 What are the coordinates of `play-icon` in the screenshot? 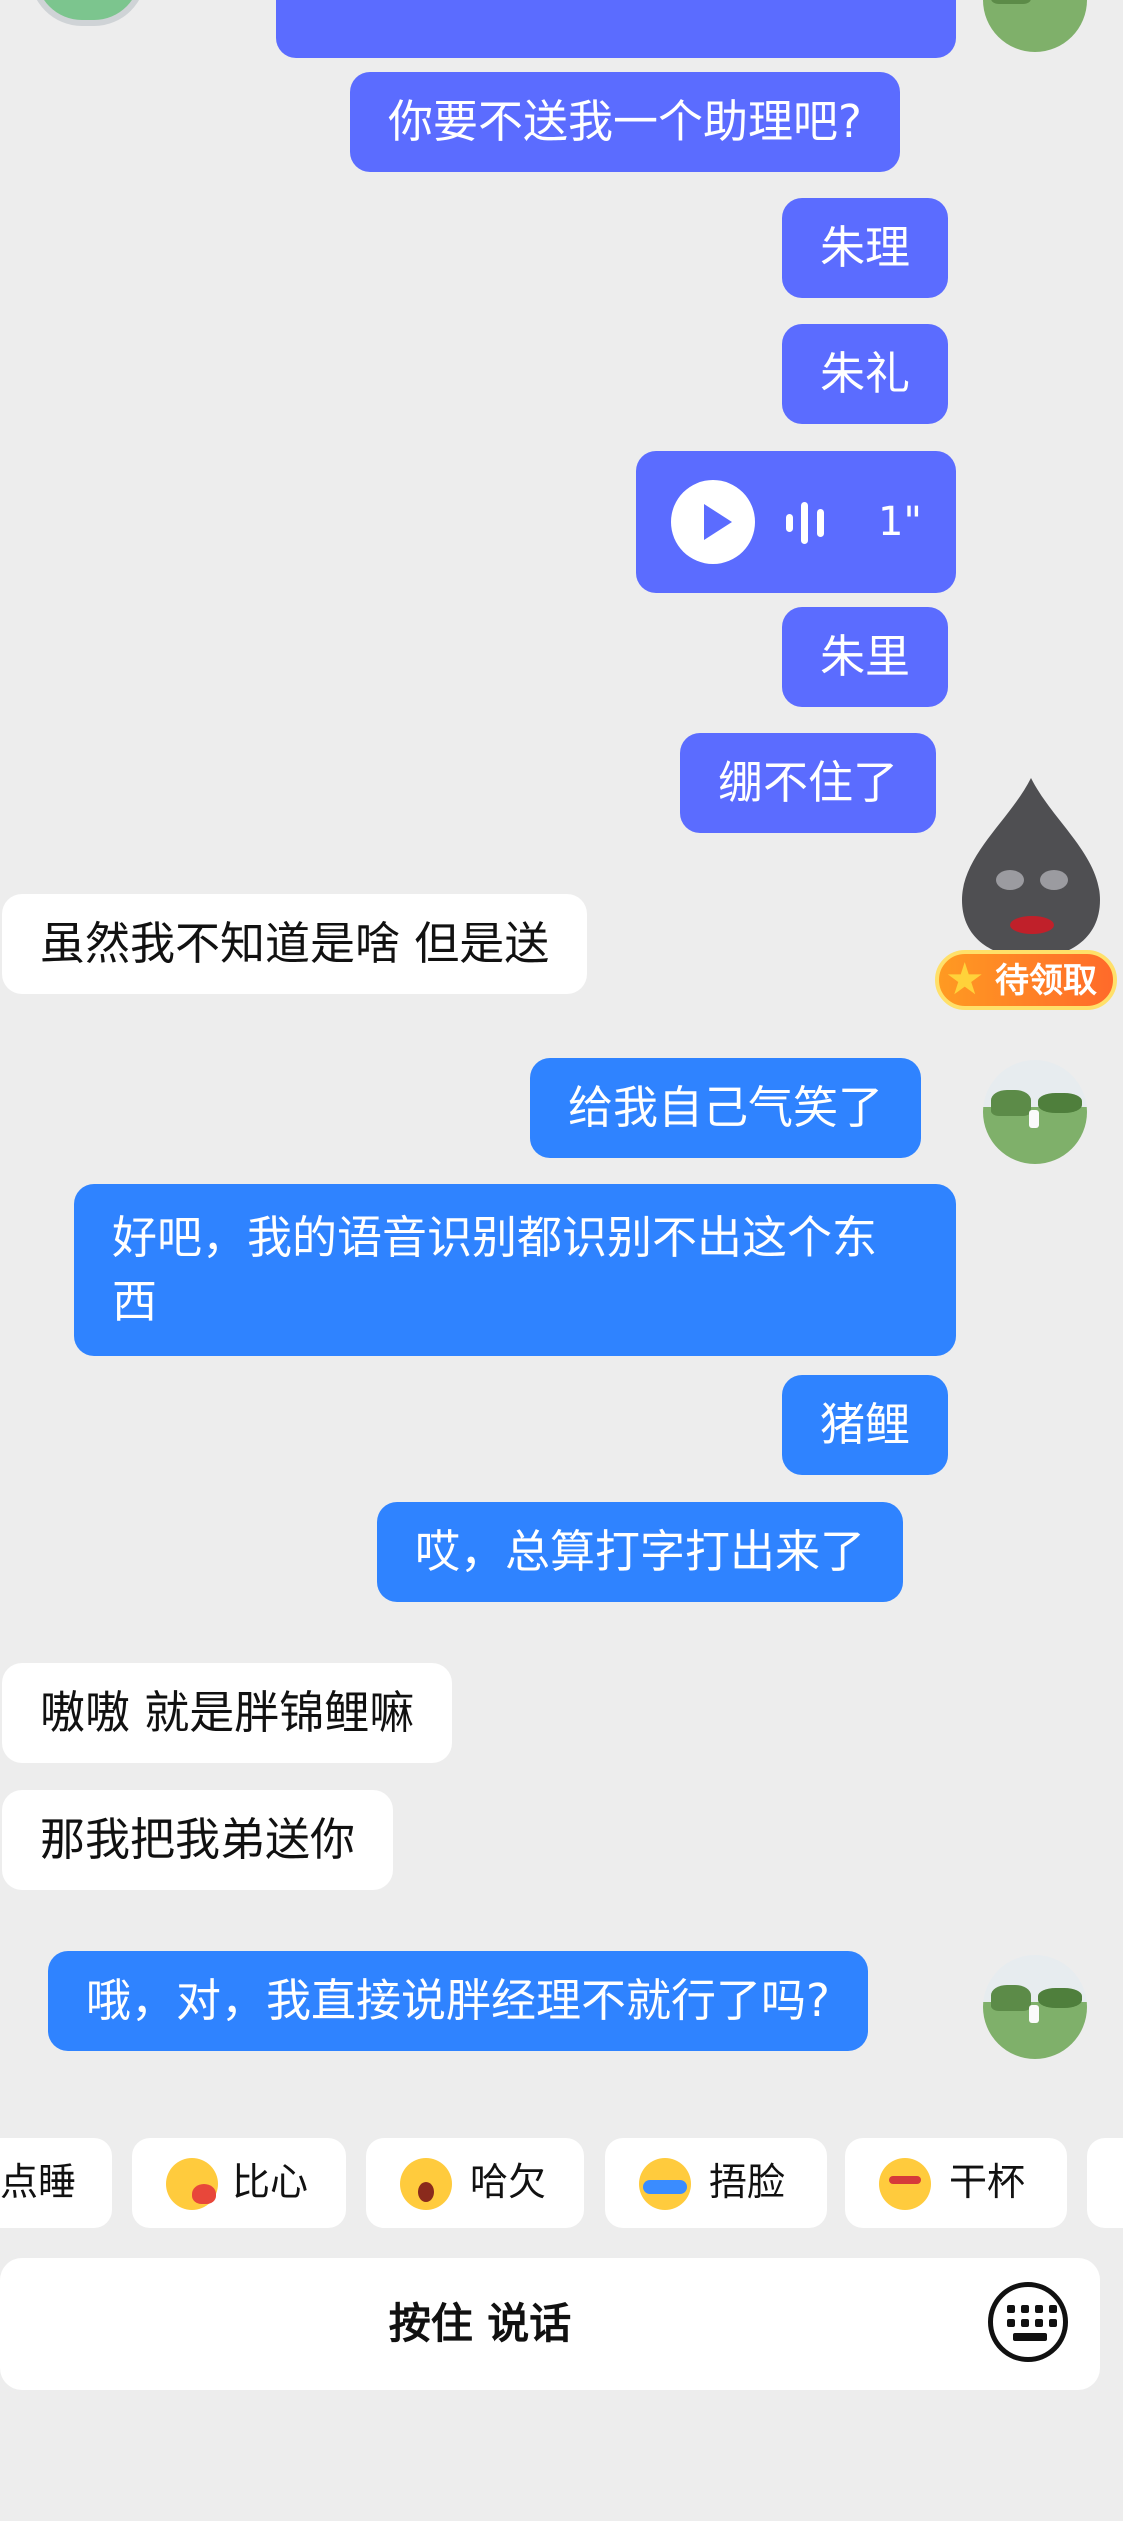 It's located at (713, 522).